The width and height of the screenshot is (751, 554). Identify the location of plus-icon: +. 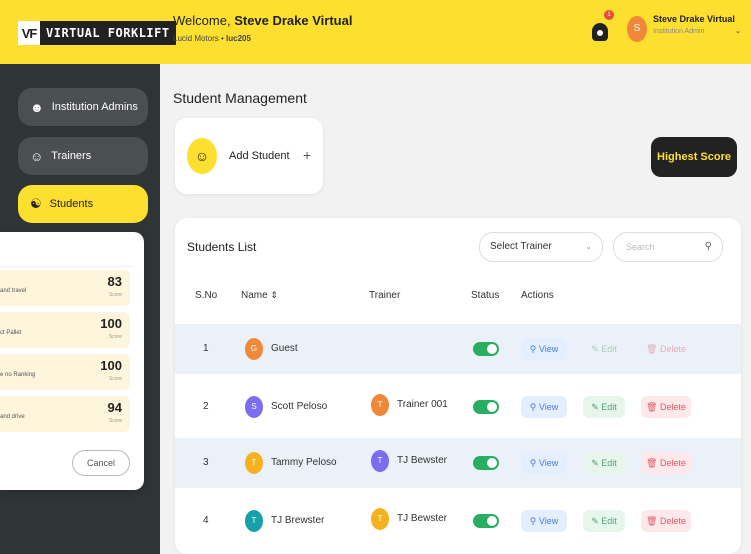
(307, 155).